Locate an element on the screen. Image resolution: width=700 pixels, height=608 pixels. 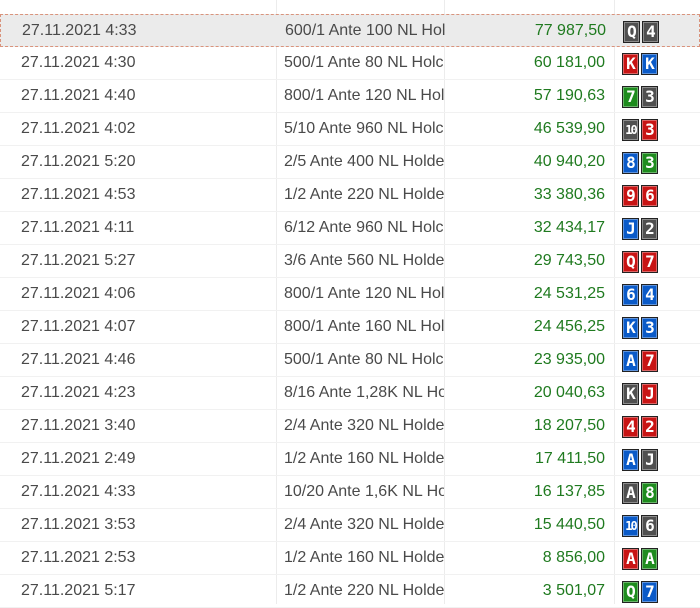
won-amount: 3 501,07 is located at coordinates (573, 590).